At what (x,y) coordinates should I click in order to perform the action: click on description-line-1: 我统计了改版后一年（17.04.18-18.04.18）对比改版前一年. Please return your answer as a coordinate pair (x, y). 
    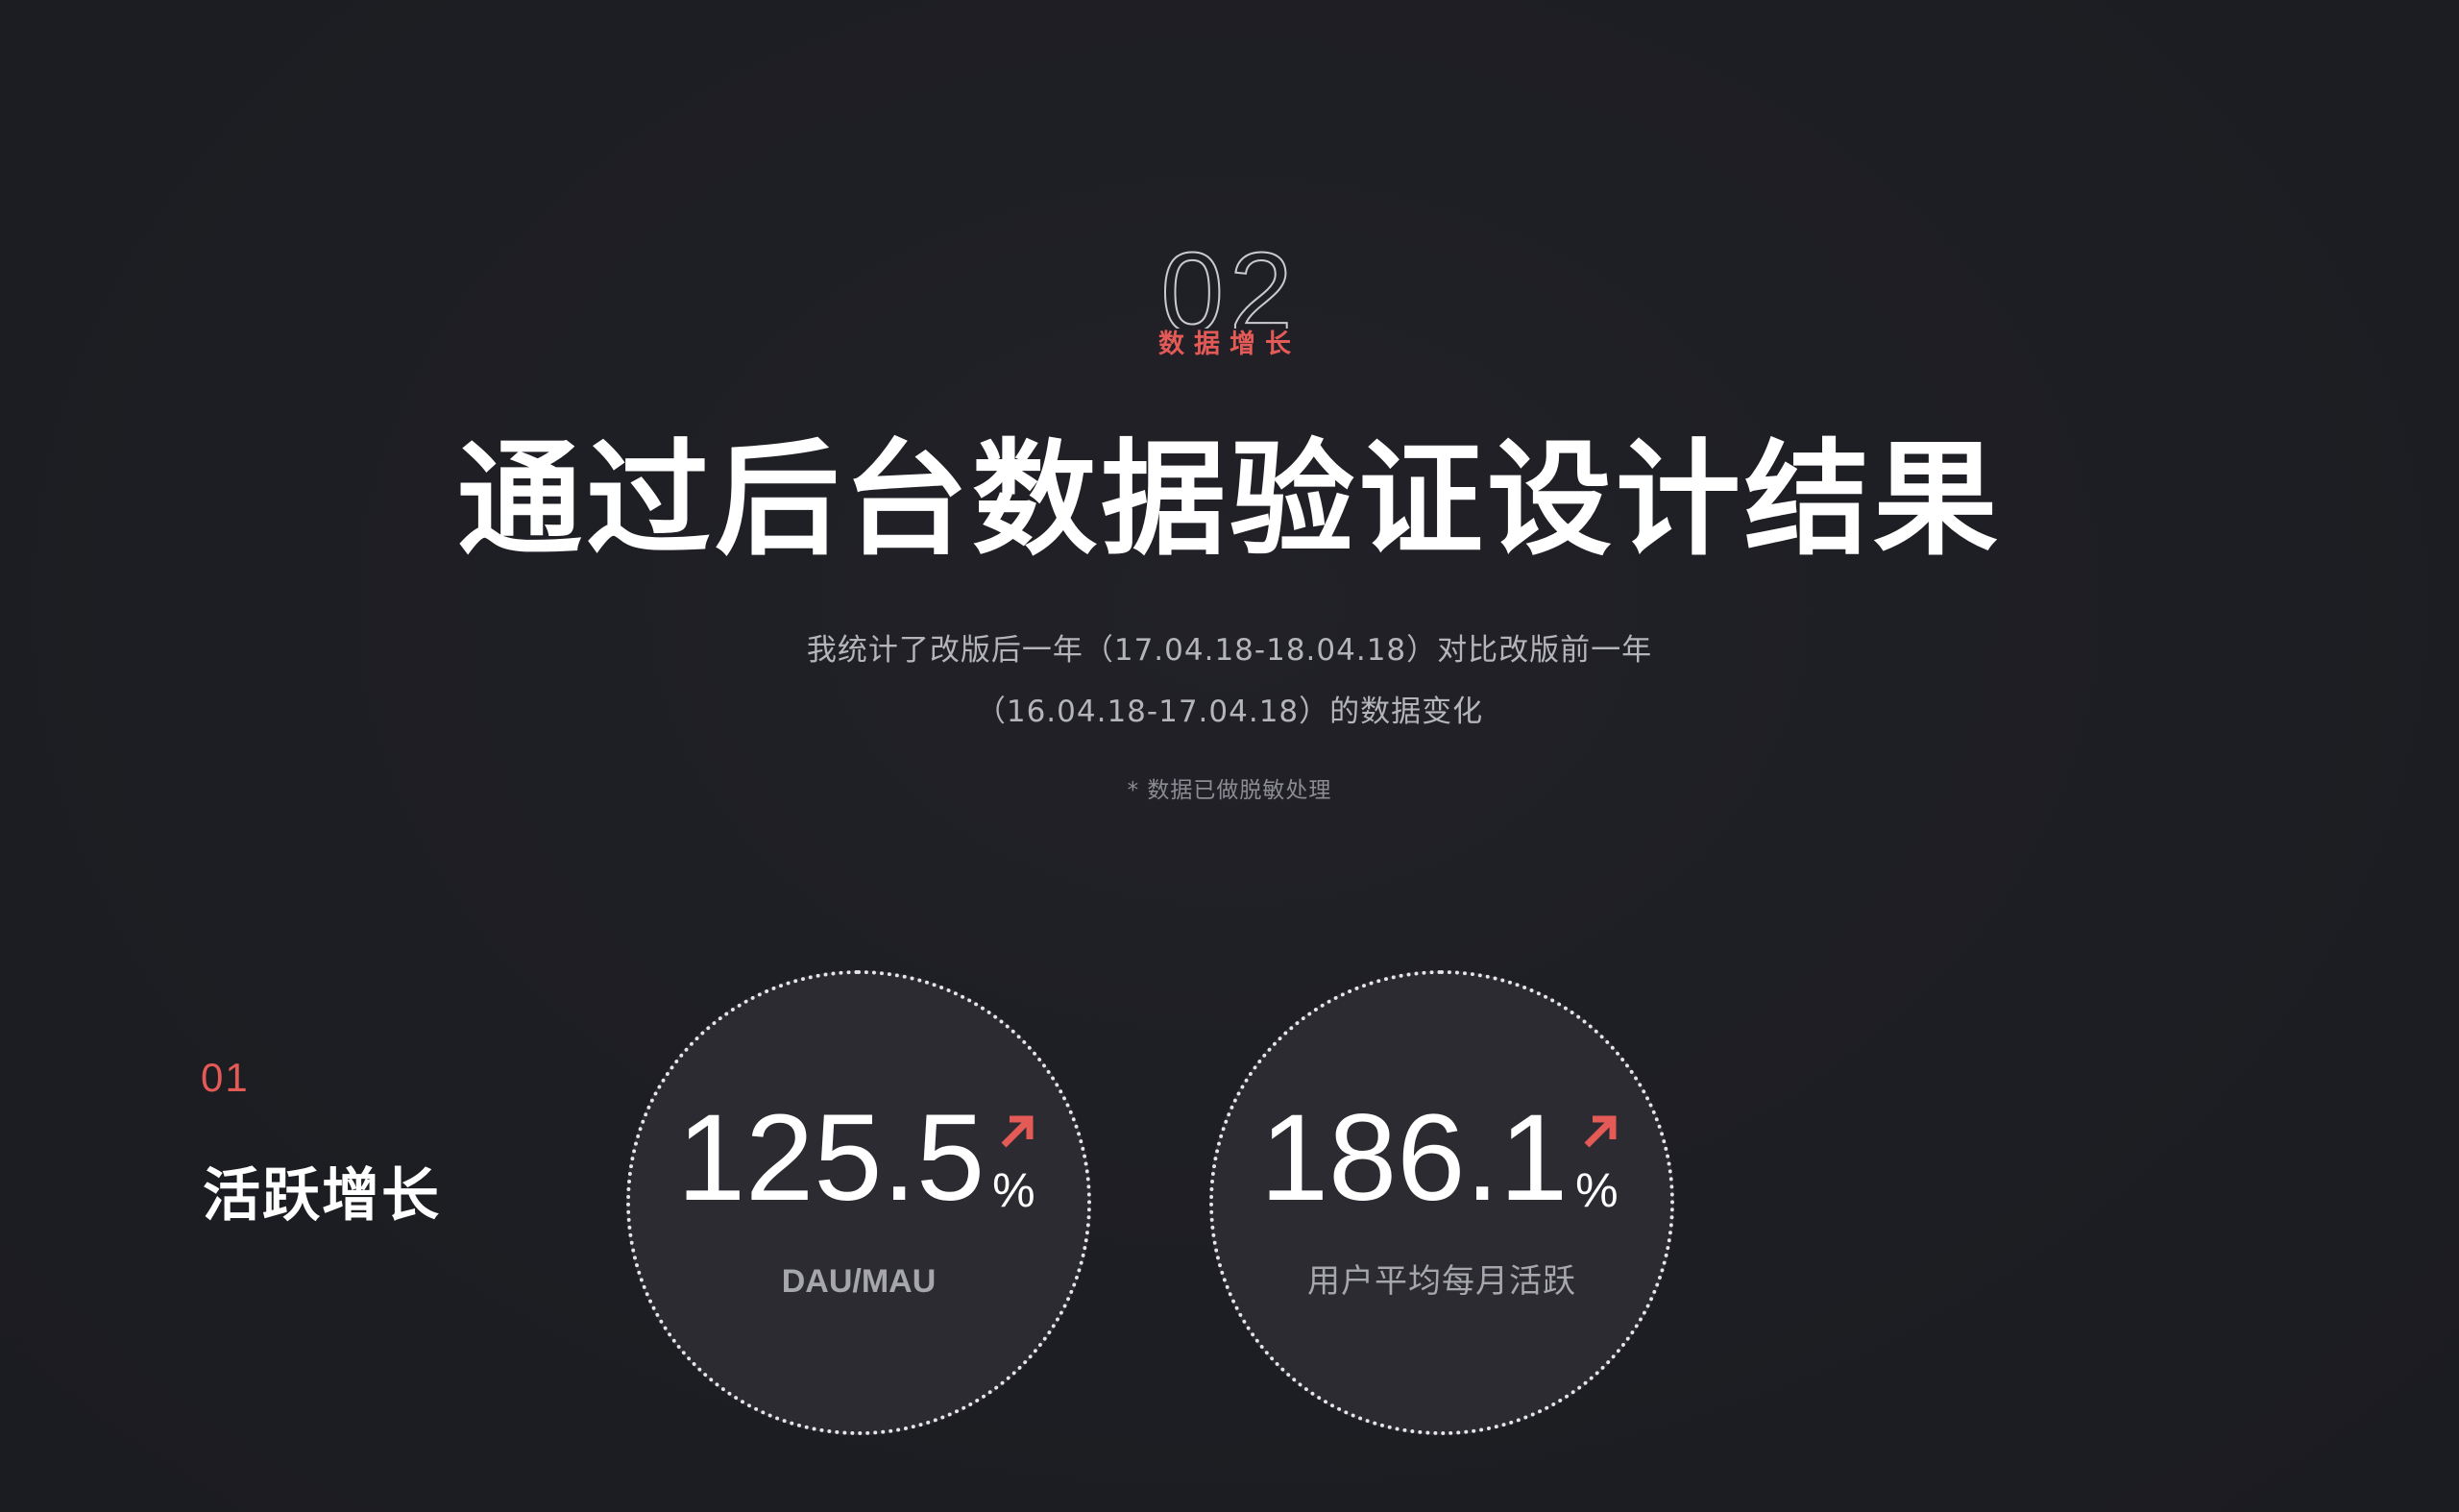
    Looking at the image, I should click on (1229, 650).